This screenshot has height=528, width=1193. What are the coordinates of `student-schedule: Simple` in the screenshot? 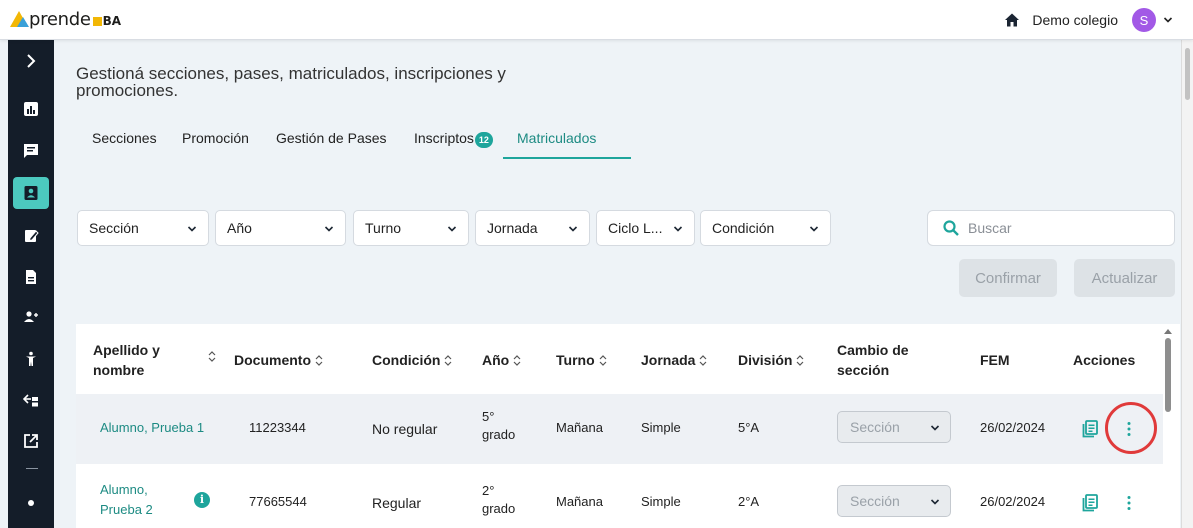 It's located at (661, 501).